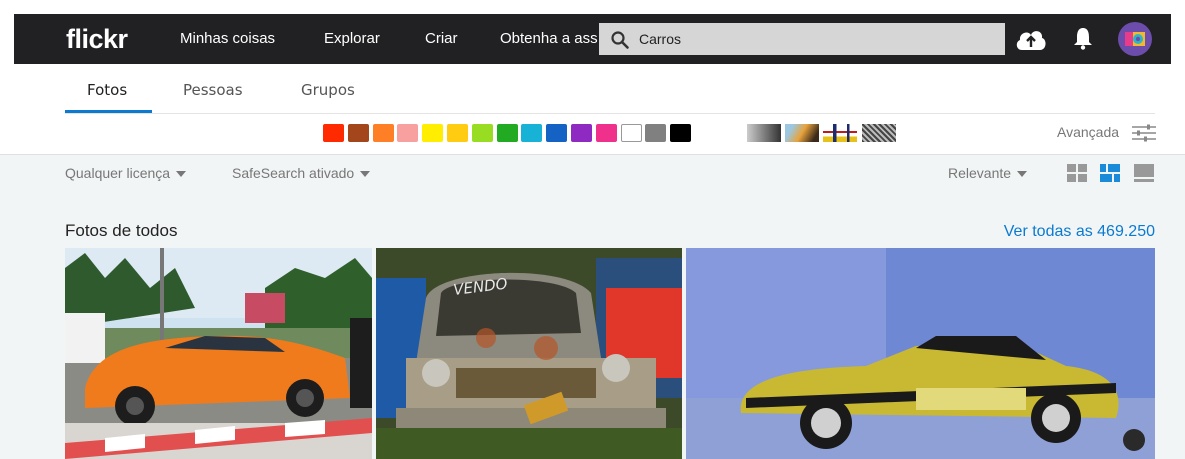  What do you see at coordinates (441, 38) in the screenshot?
I see `nav-link-create: Criar` at bounding box center [441, 38].